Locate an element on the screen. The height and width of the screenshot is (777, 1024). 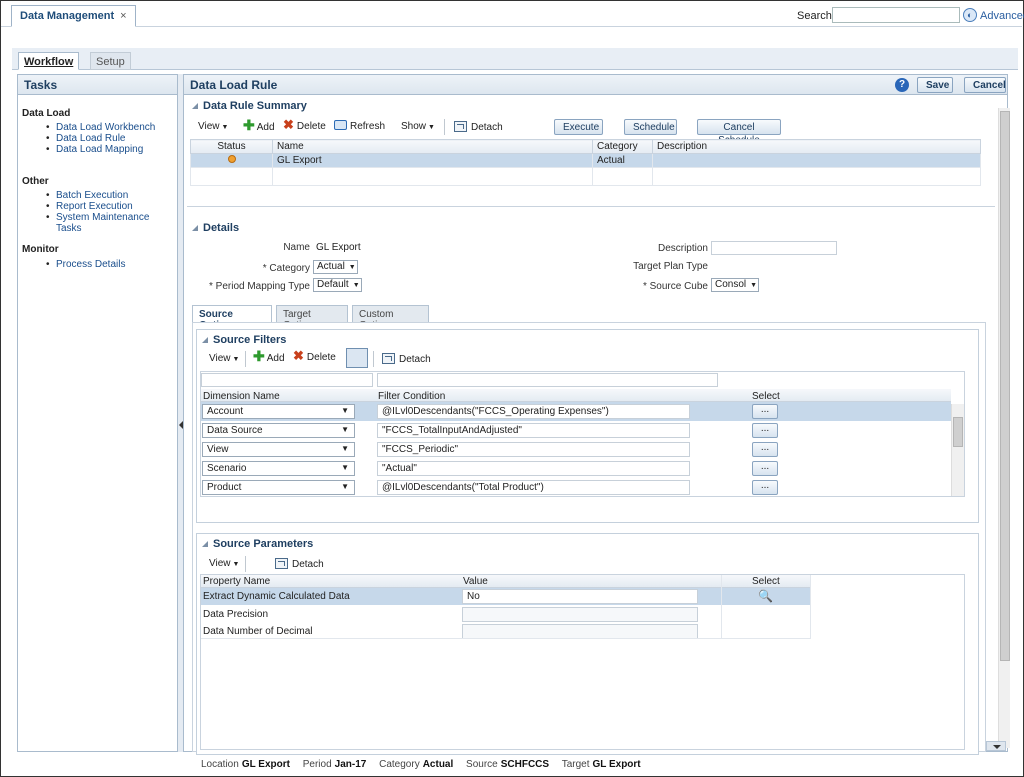
category-select: Actual ▼ is located at coordinates (335, 267).